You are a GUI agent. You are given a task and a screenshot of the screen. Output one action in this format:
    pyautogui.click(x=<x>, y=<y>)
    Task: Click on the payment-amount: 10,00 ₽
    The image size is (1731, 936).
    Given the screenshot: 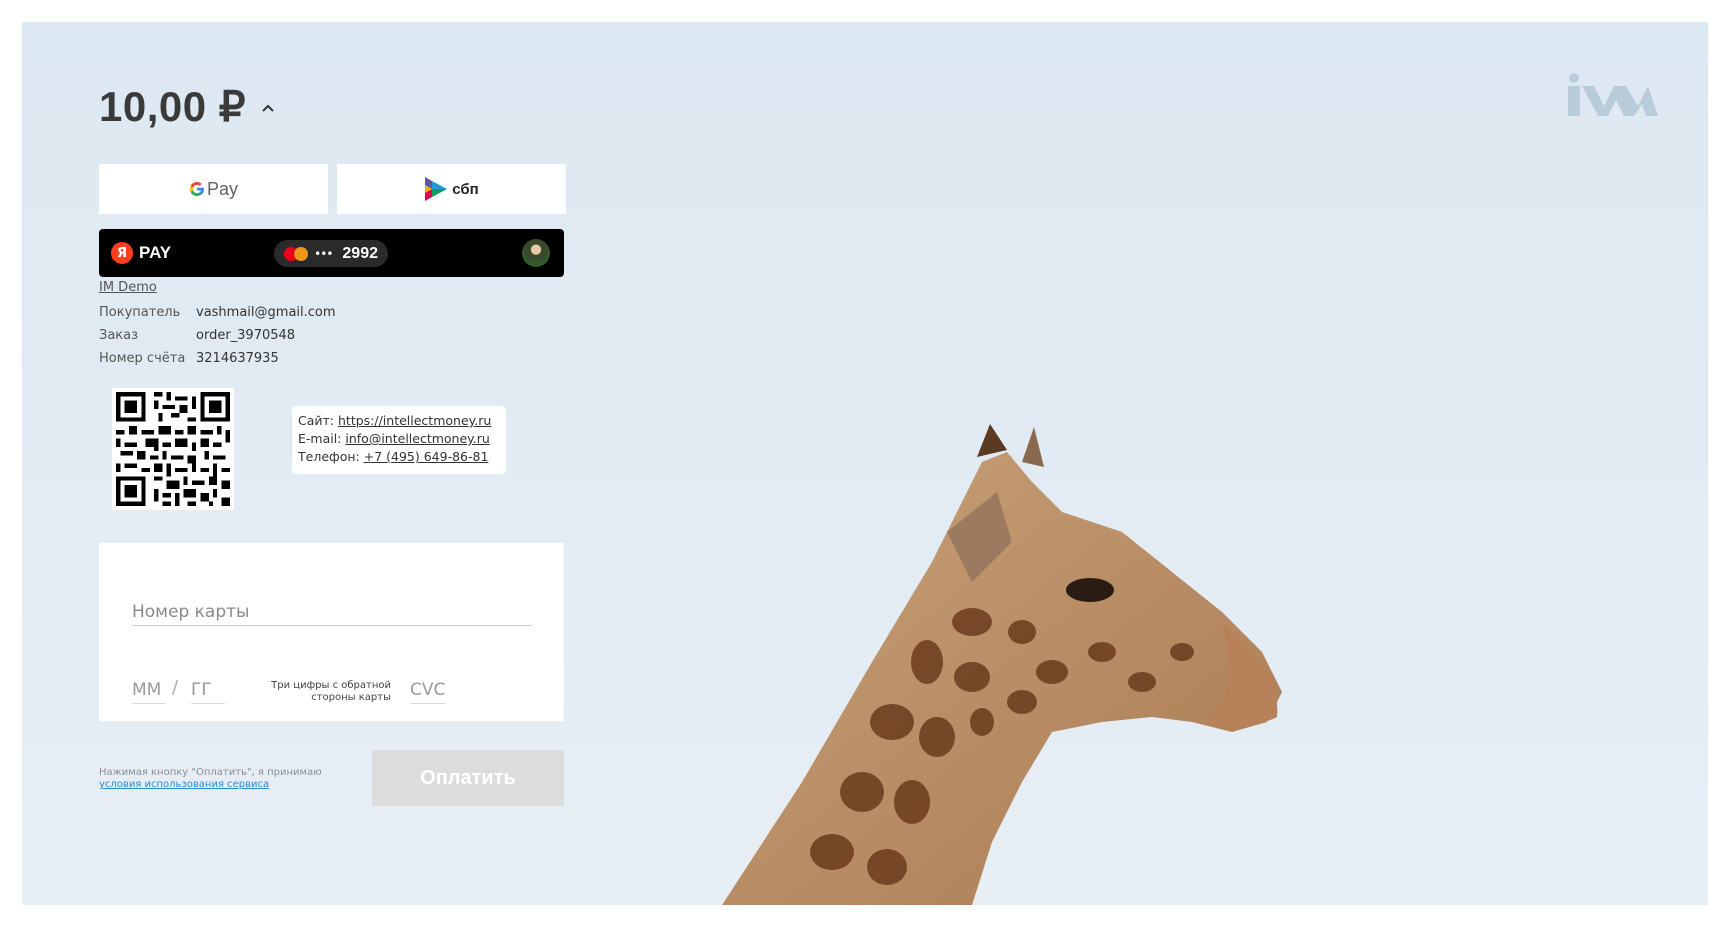 What is the action you would take?
    pyautogui.click(x=172, y=106)
    